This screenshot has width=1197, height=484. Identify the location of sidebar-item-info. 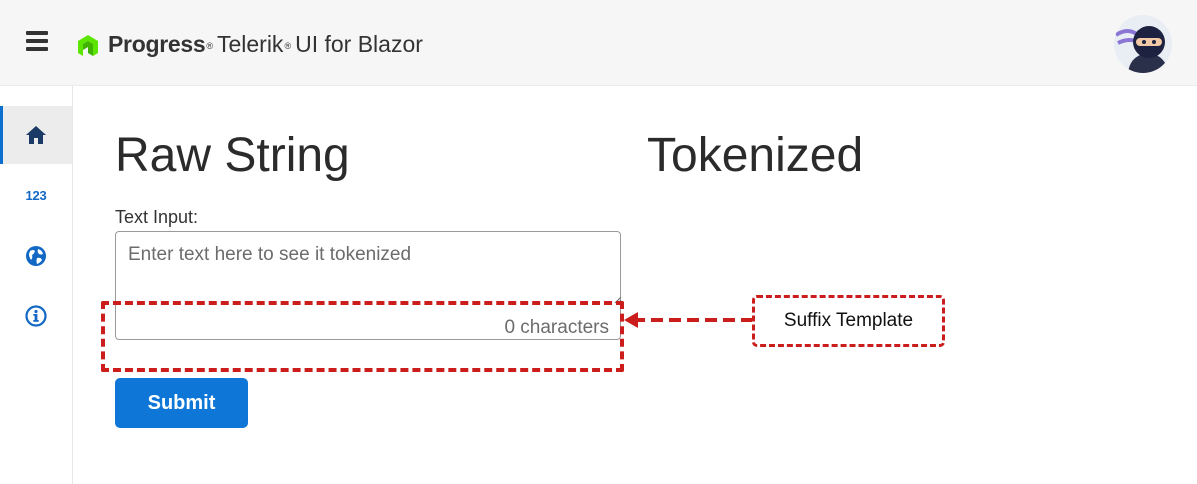
(36, 316).